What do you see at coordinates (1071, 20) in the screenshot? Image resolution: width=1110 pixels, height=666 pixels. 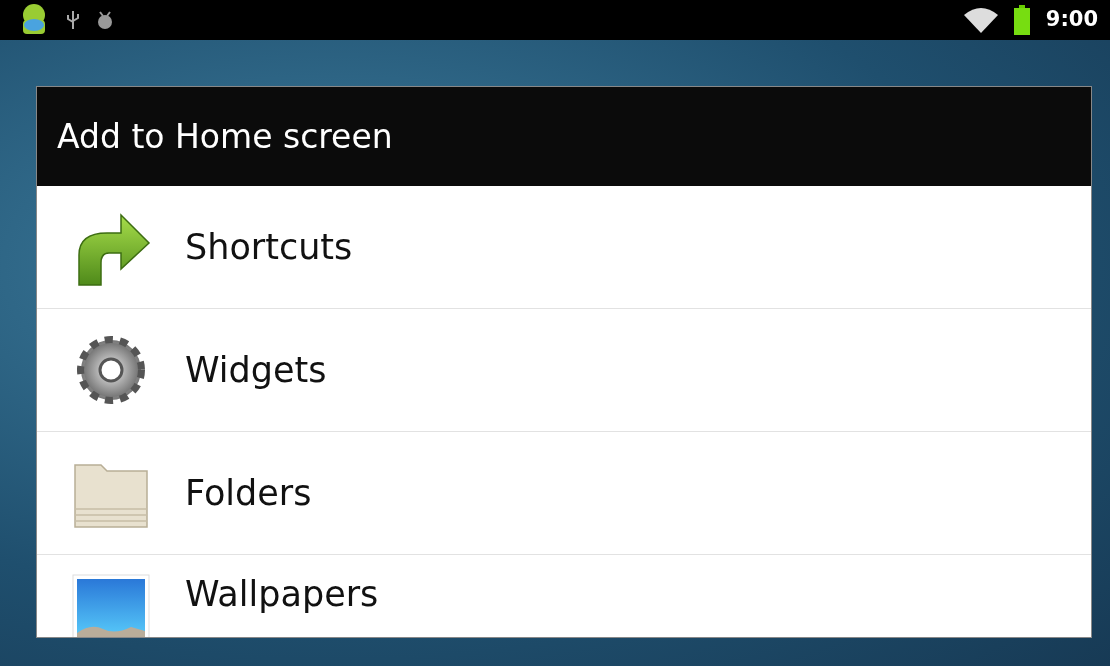 I see `clock: 9:00` at bounding box center [1071, 20].